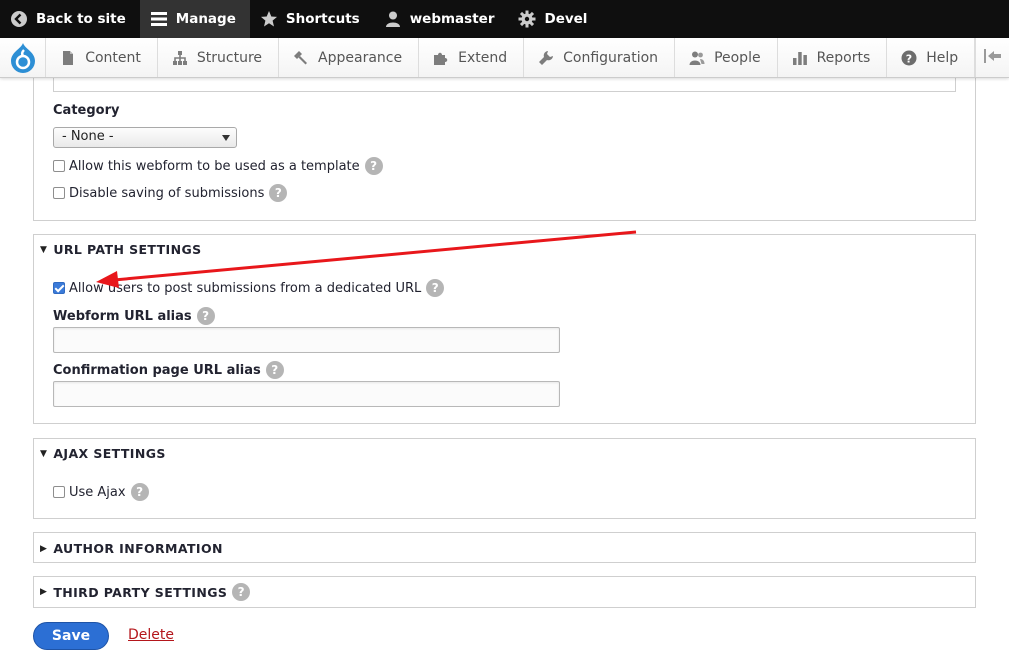 This screenshot has width=1009, height=656. What do you see at coordinates (166, 193) in the screenshot?
I see `disable-saving-checkbox-label: Disable saving of submissions` at bounding box center [166, 193].